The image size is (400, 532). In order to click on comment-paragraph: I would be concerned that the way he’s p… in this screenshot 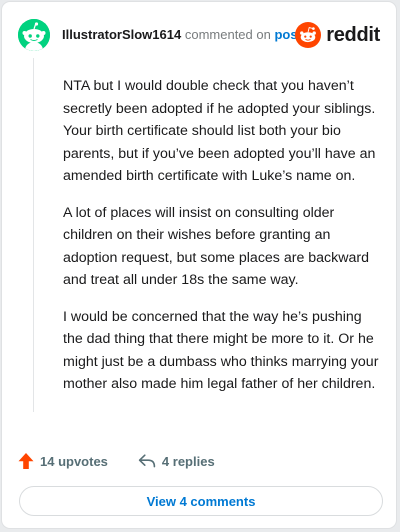, I will do `click(221, 350)`.